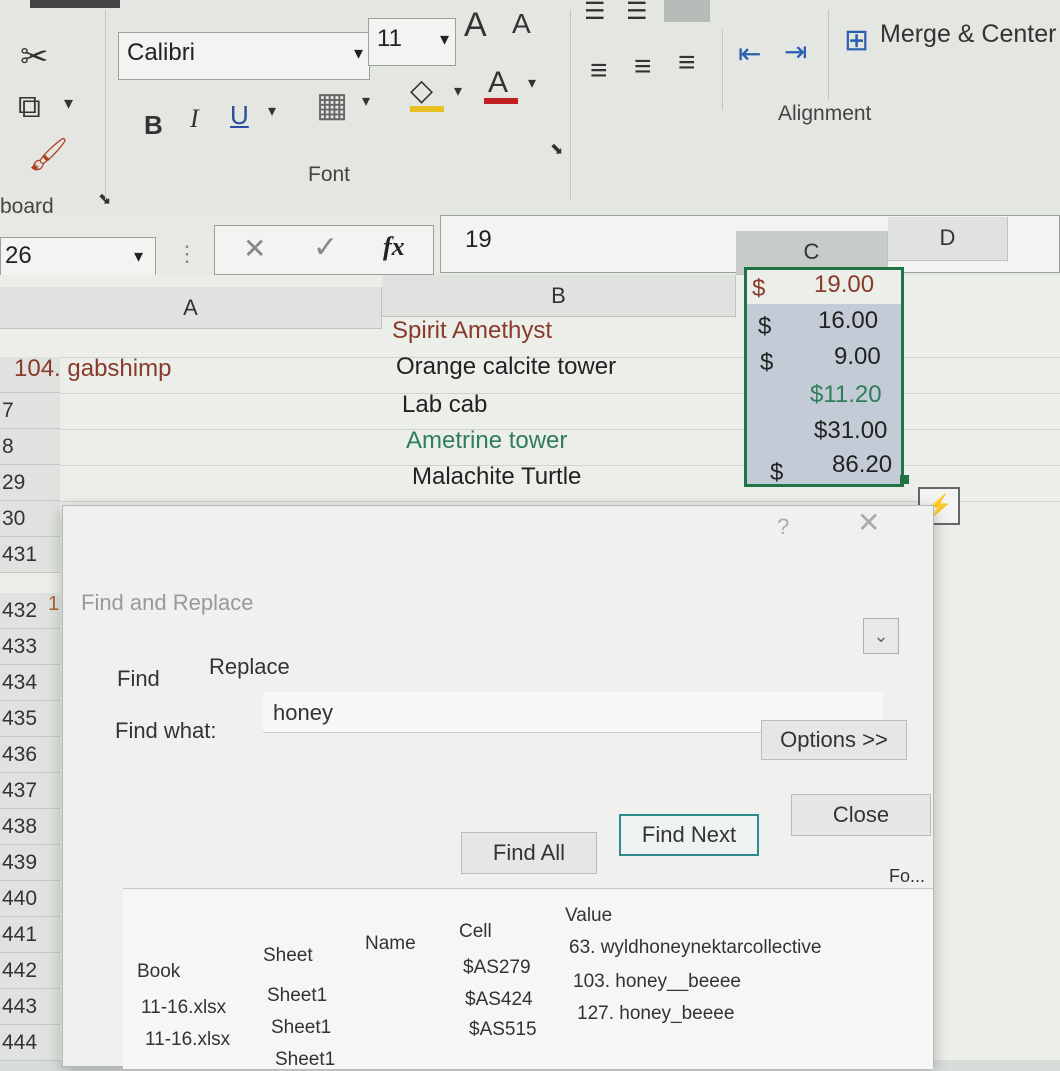 The image size is (1060, 1071). I want to click on cell-c: 9.00, so click(857, 357).